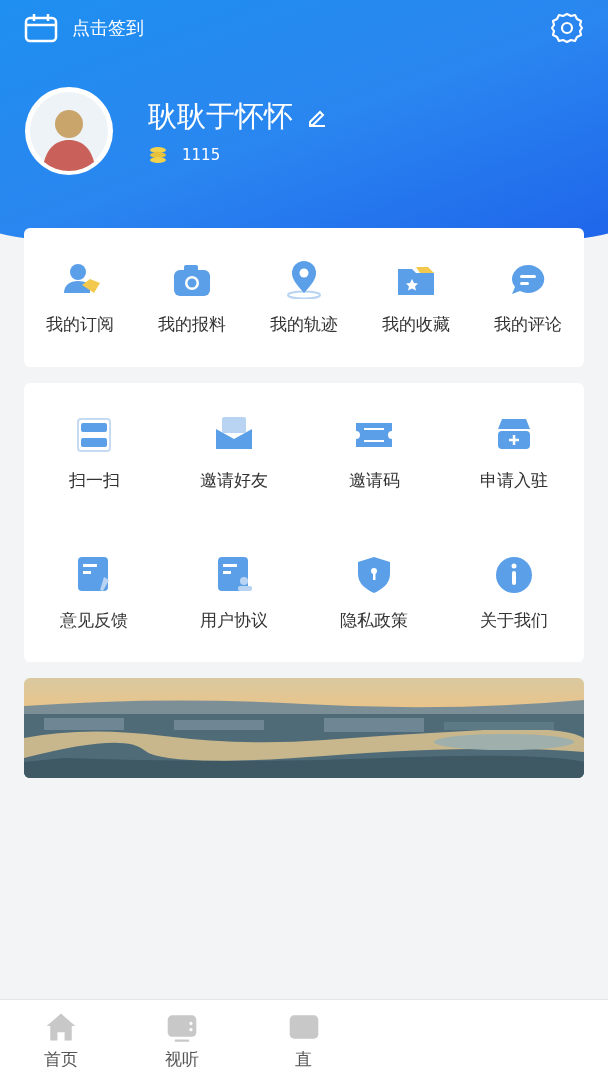 The width and height of the screenshot is (608, 1080). What do you see at coordinates (528, 324) in the screenshot?
I see `shortcut-label: 我的评论` at bounding box center [528, 324].